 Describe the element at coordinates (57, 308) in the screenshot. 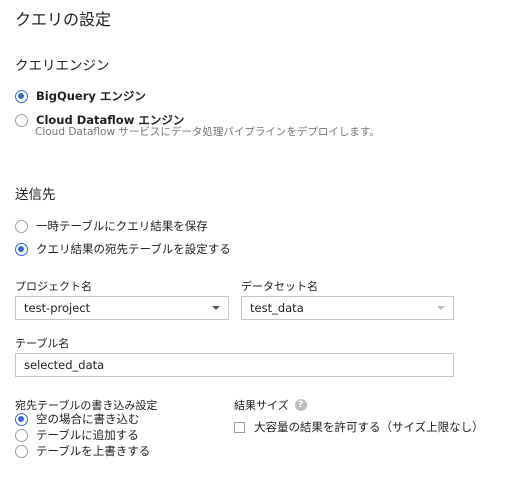

I see `project-select-value: test-project` at that location.